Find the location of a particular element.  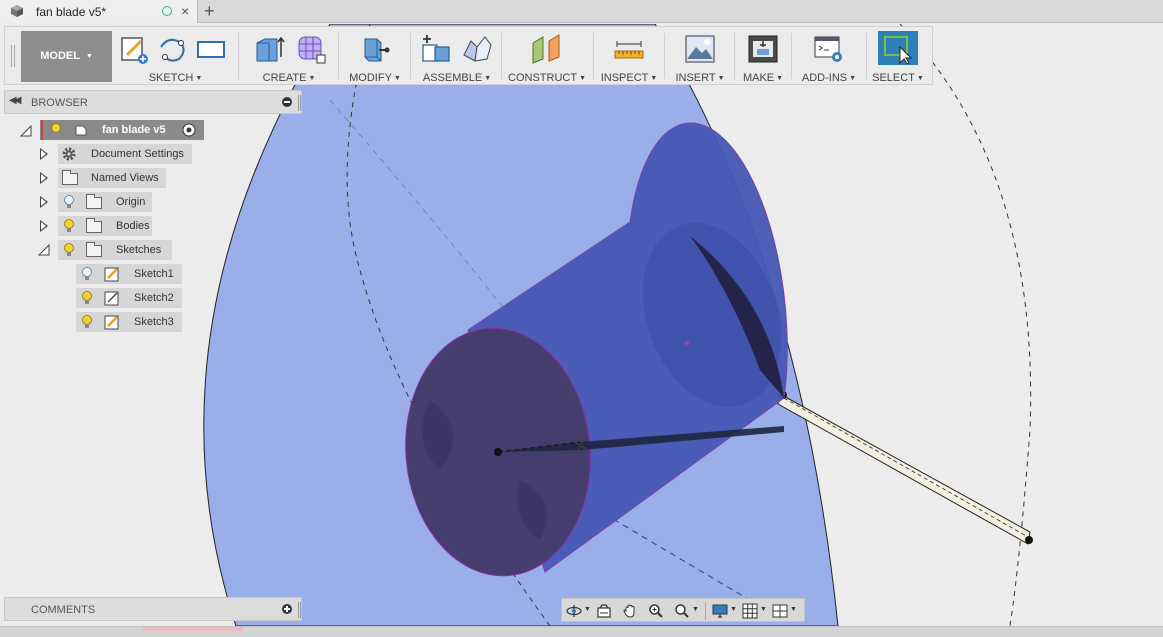

grid-settings-icon is located at coordinates (750, 611).